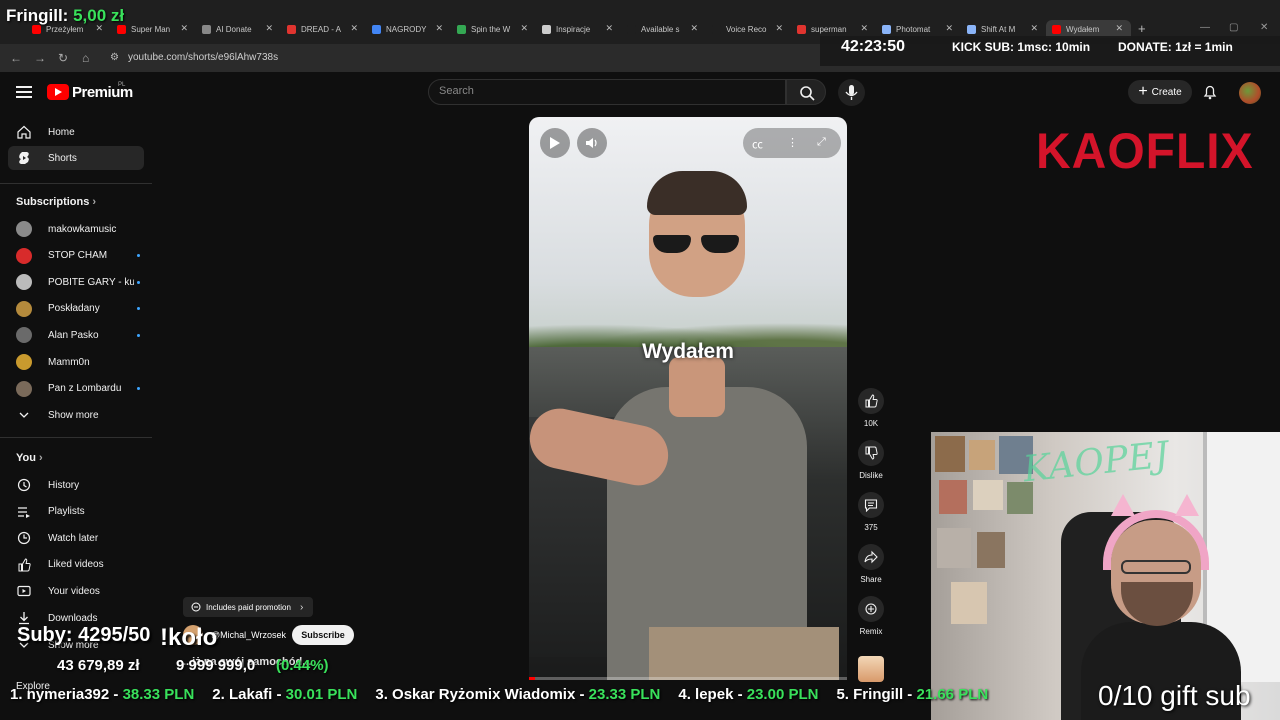 The width and height of the screenshot is (1280, 720). I want to click on site-info-icon: ⚙, so click(114, 57).